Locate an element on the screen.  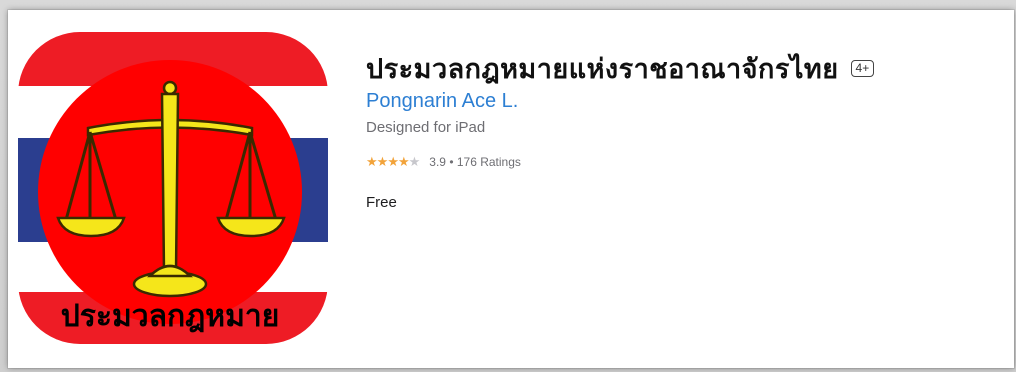
star-rating: ★★★★★ is located at coordinates (393, 162).